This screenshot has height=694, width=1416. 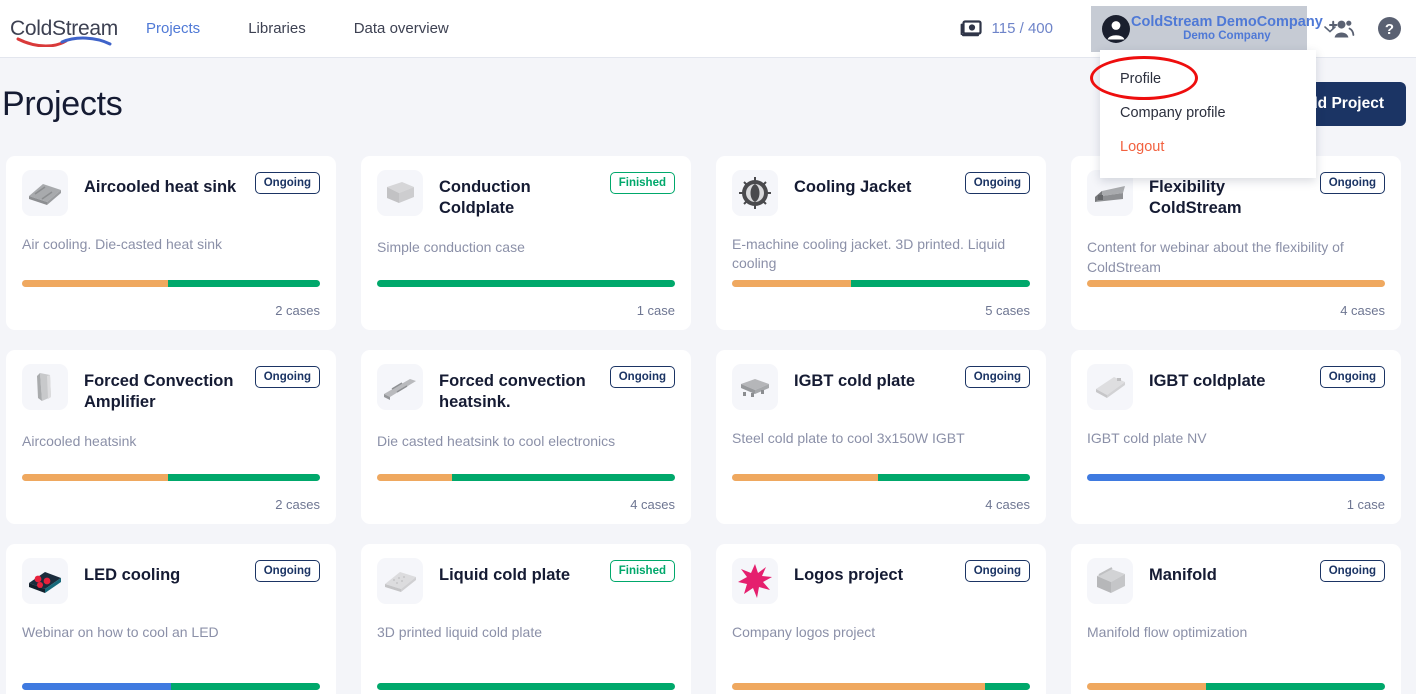 I want to click on project-card-header: Forced convection heatsink. Ongoing, so click(x=526, y=388).